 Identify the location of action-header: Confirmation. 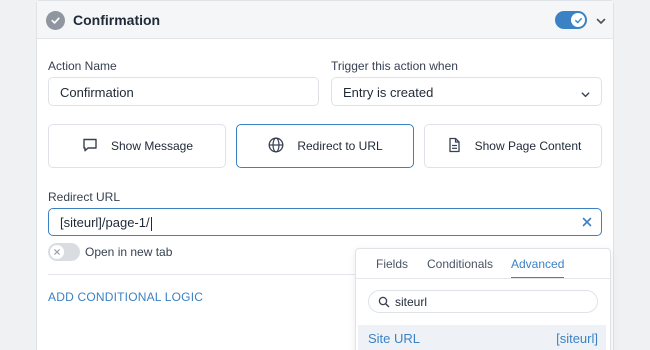
(325, 20).